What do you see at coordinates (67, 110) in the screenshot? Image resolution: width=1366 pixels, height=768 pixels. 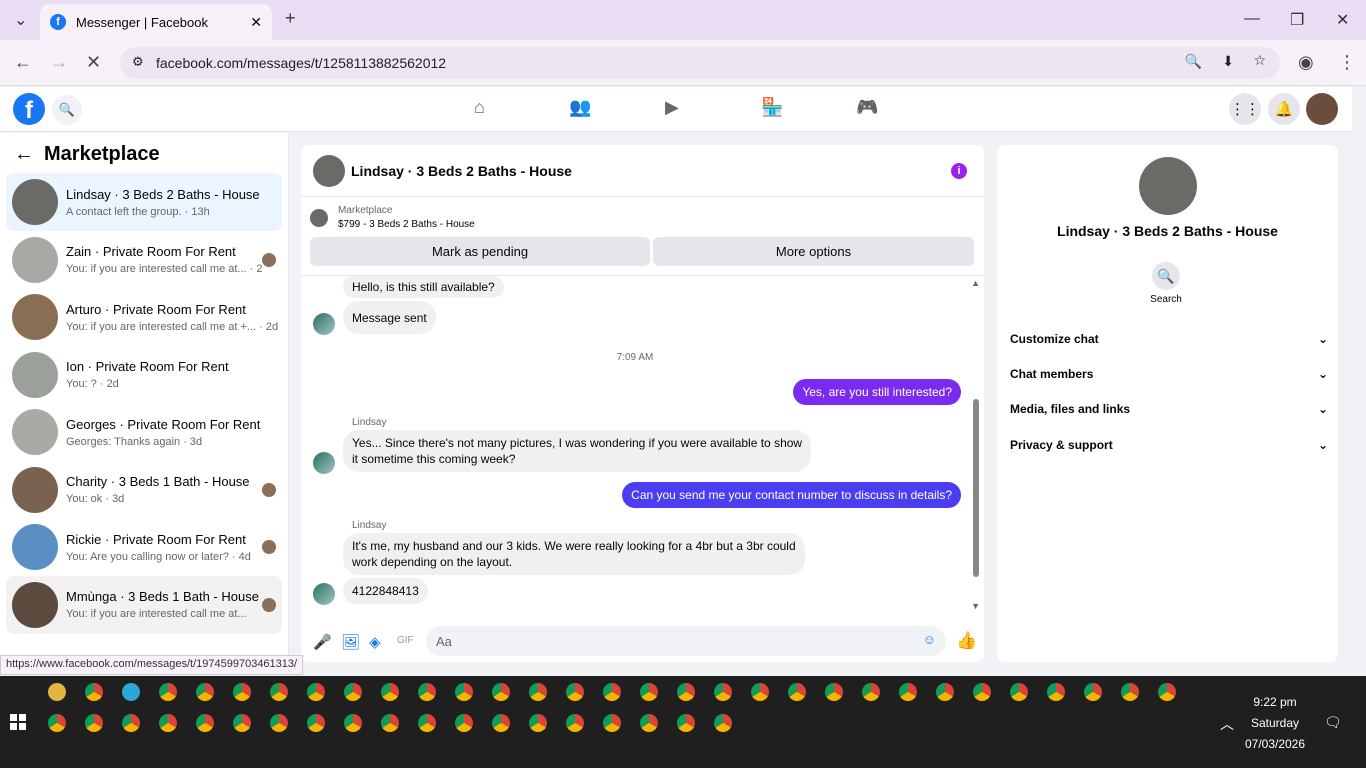 I see `facebook-search-icon: 🔍` at bounding box center [67, 110].